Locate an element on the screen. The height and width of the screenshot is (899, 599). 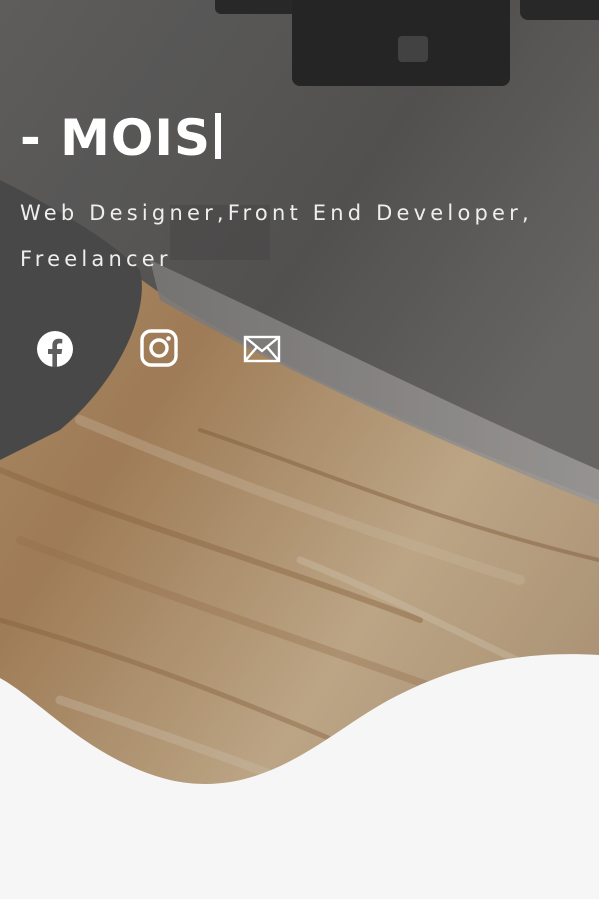
facebook-icon is located at coordinates (55, 349).